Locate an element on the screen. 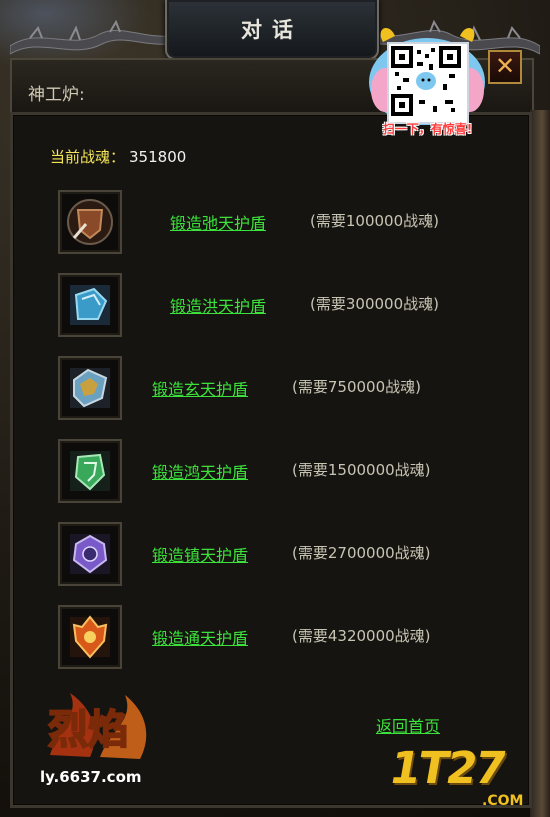 This screenshot has width=550, height=817. qr-pattern-icon is located at coordinates (426, 81).